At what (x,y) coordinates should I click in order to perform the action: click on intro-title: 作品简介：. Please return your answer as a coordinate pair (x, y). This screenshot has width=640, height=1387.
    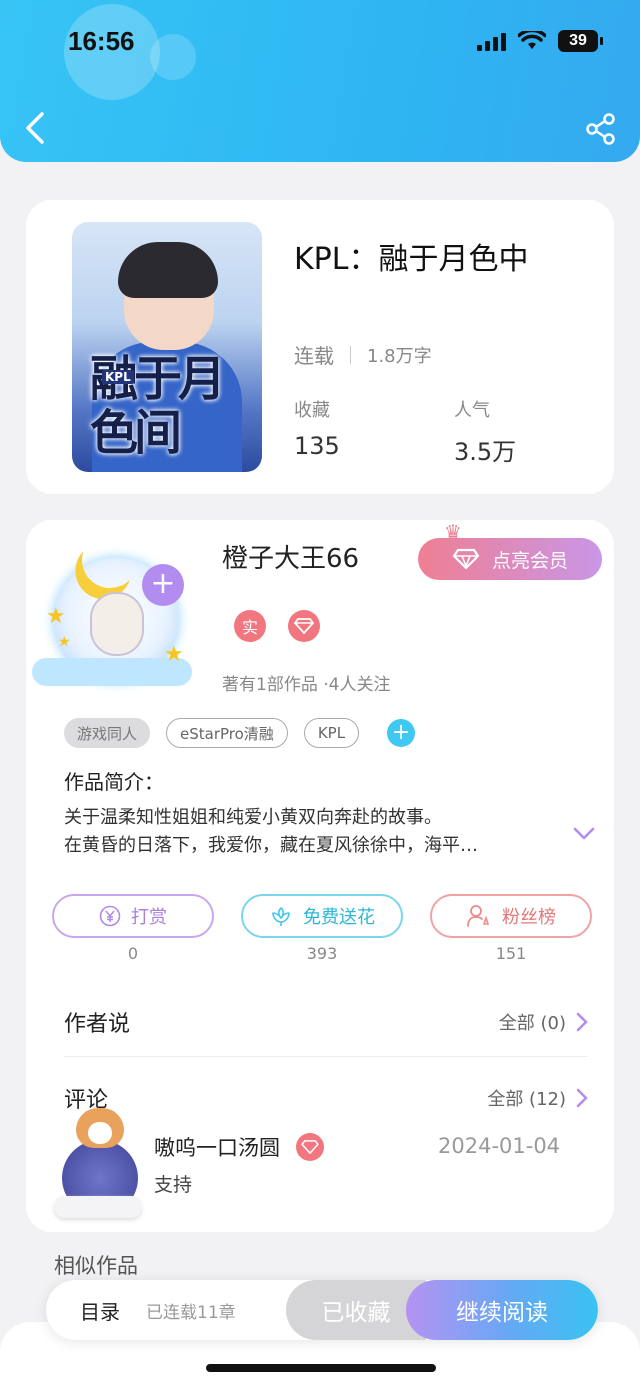
    Looking at the image, I should click on (114, 782).